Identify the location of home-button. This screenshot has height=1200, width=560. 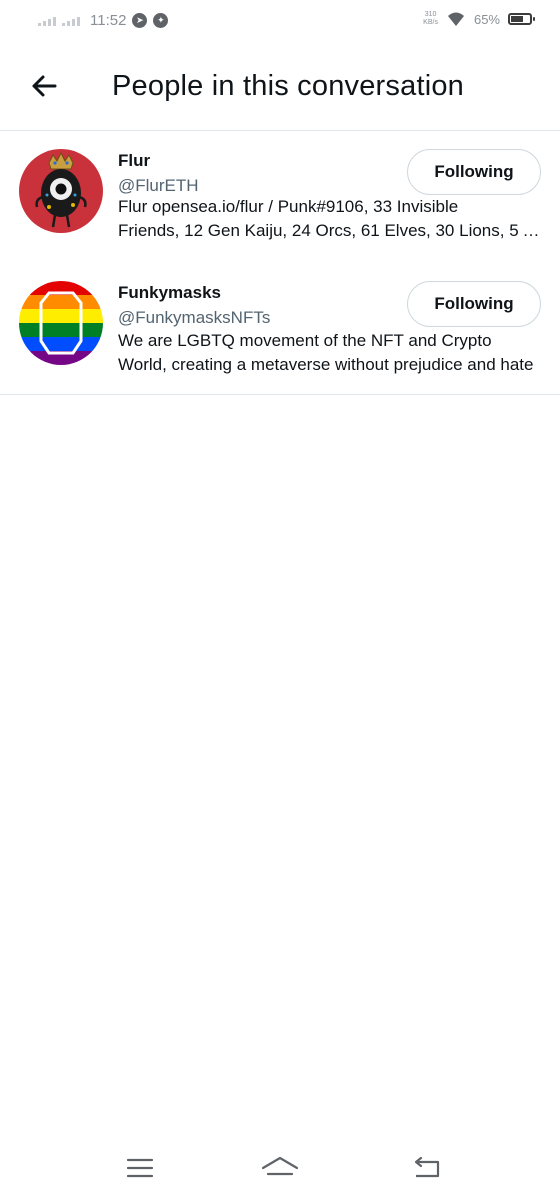
(280, 1168).